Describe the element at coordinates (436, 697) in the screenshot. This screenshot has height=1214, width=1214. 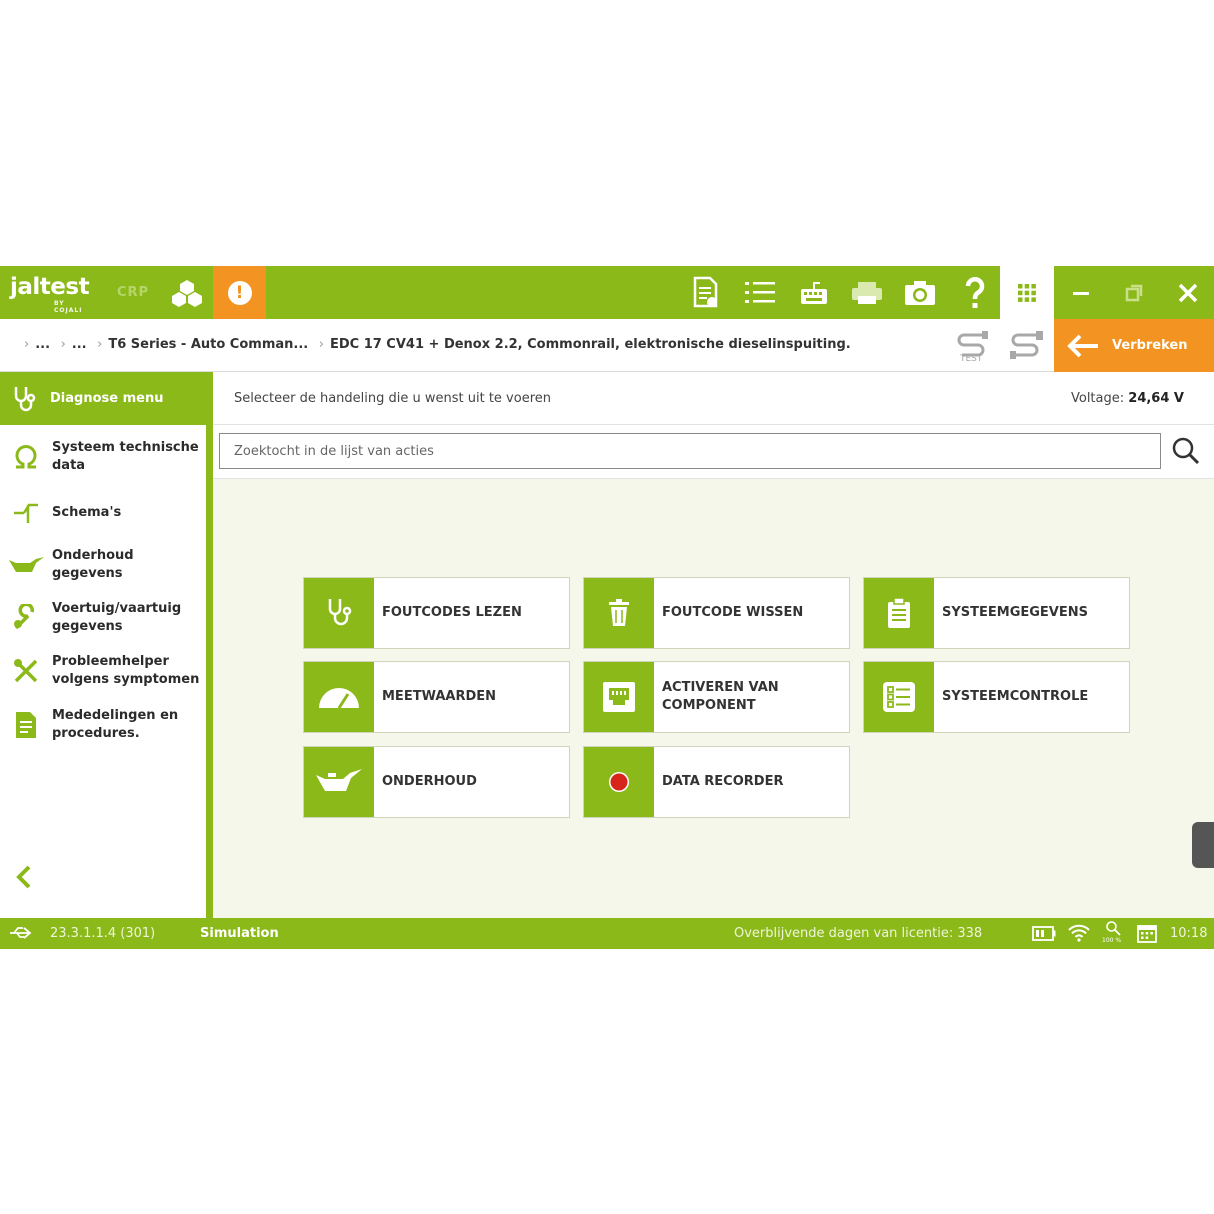
I see `action-meetwaarden: MEETWAARDEN` at that location.